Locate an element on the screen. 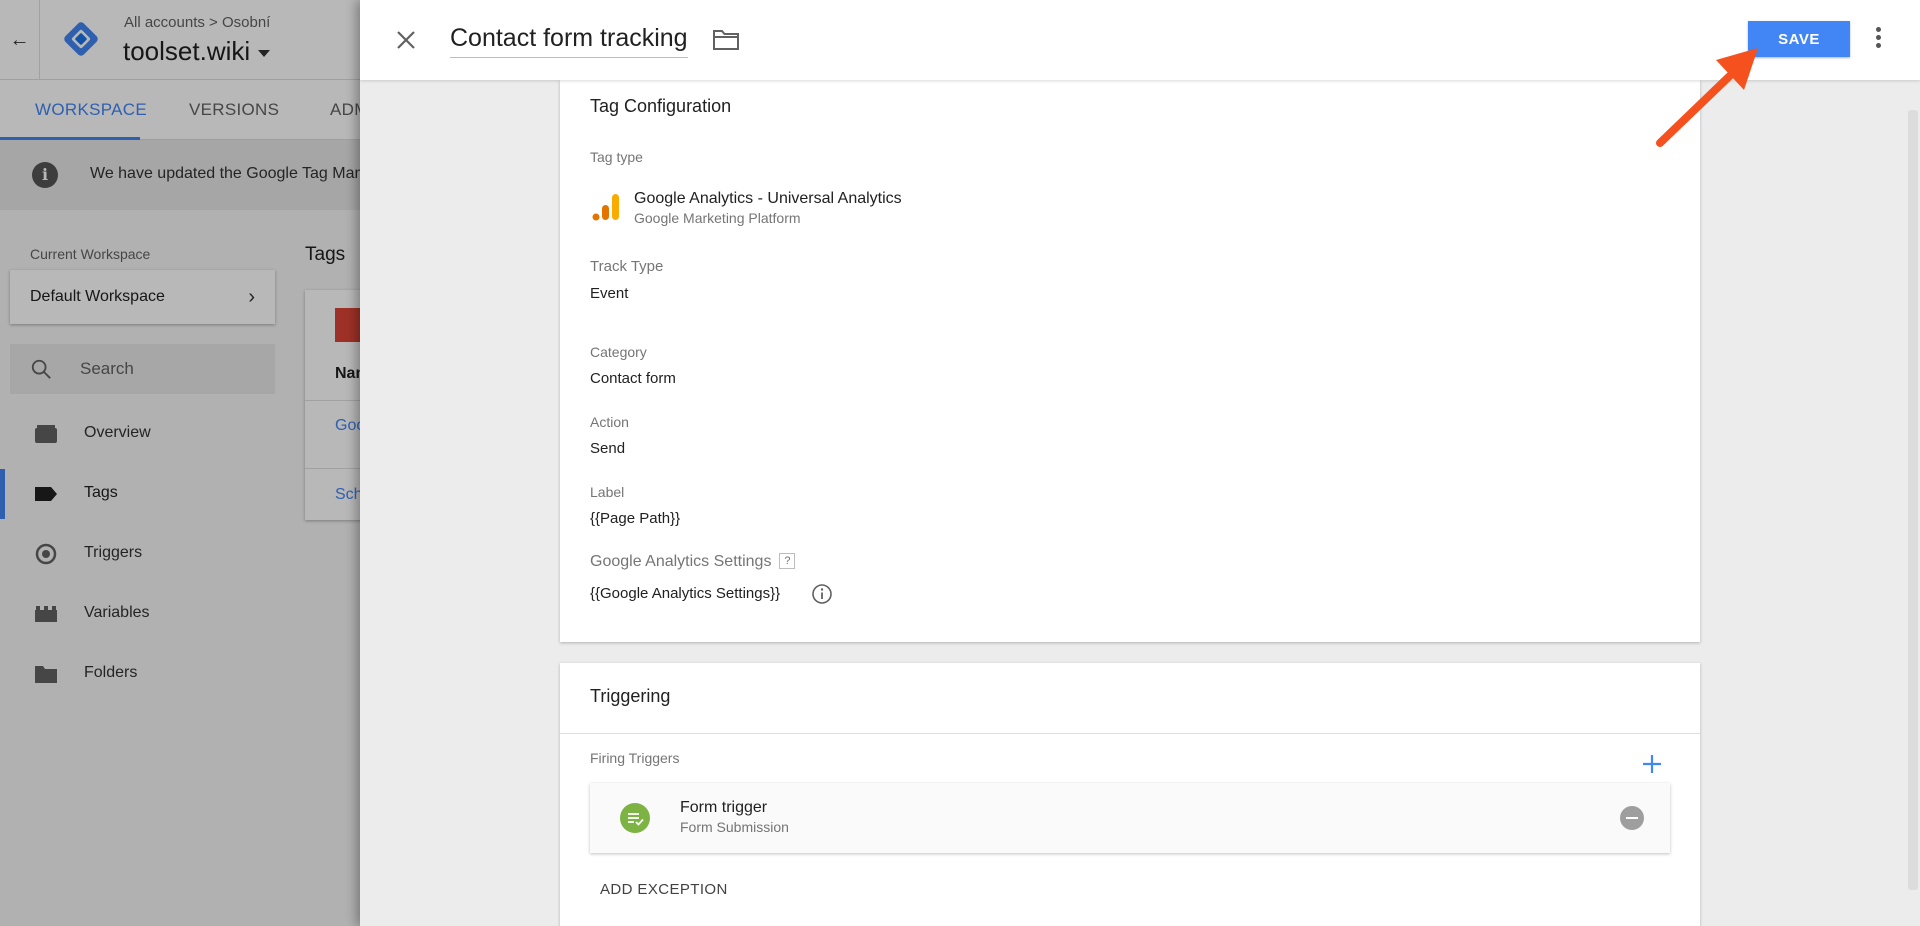 The image size is (1920, 926). help-icon: ? is located at coordinates (787, 561).